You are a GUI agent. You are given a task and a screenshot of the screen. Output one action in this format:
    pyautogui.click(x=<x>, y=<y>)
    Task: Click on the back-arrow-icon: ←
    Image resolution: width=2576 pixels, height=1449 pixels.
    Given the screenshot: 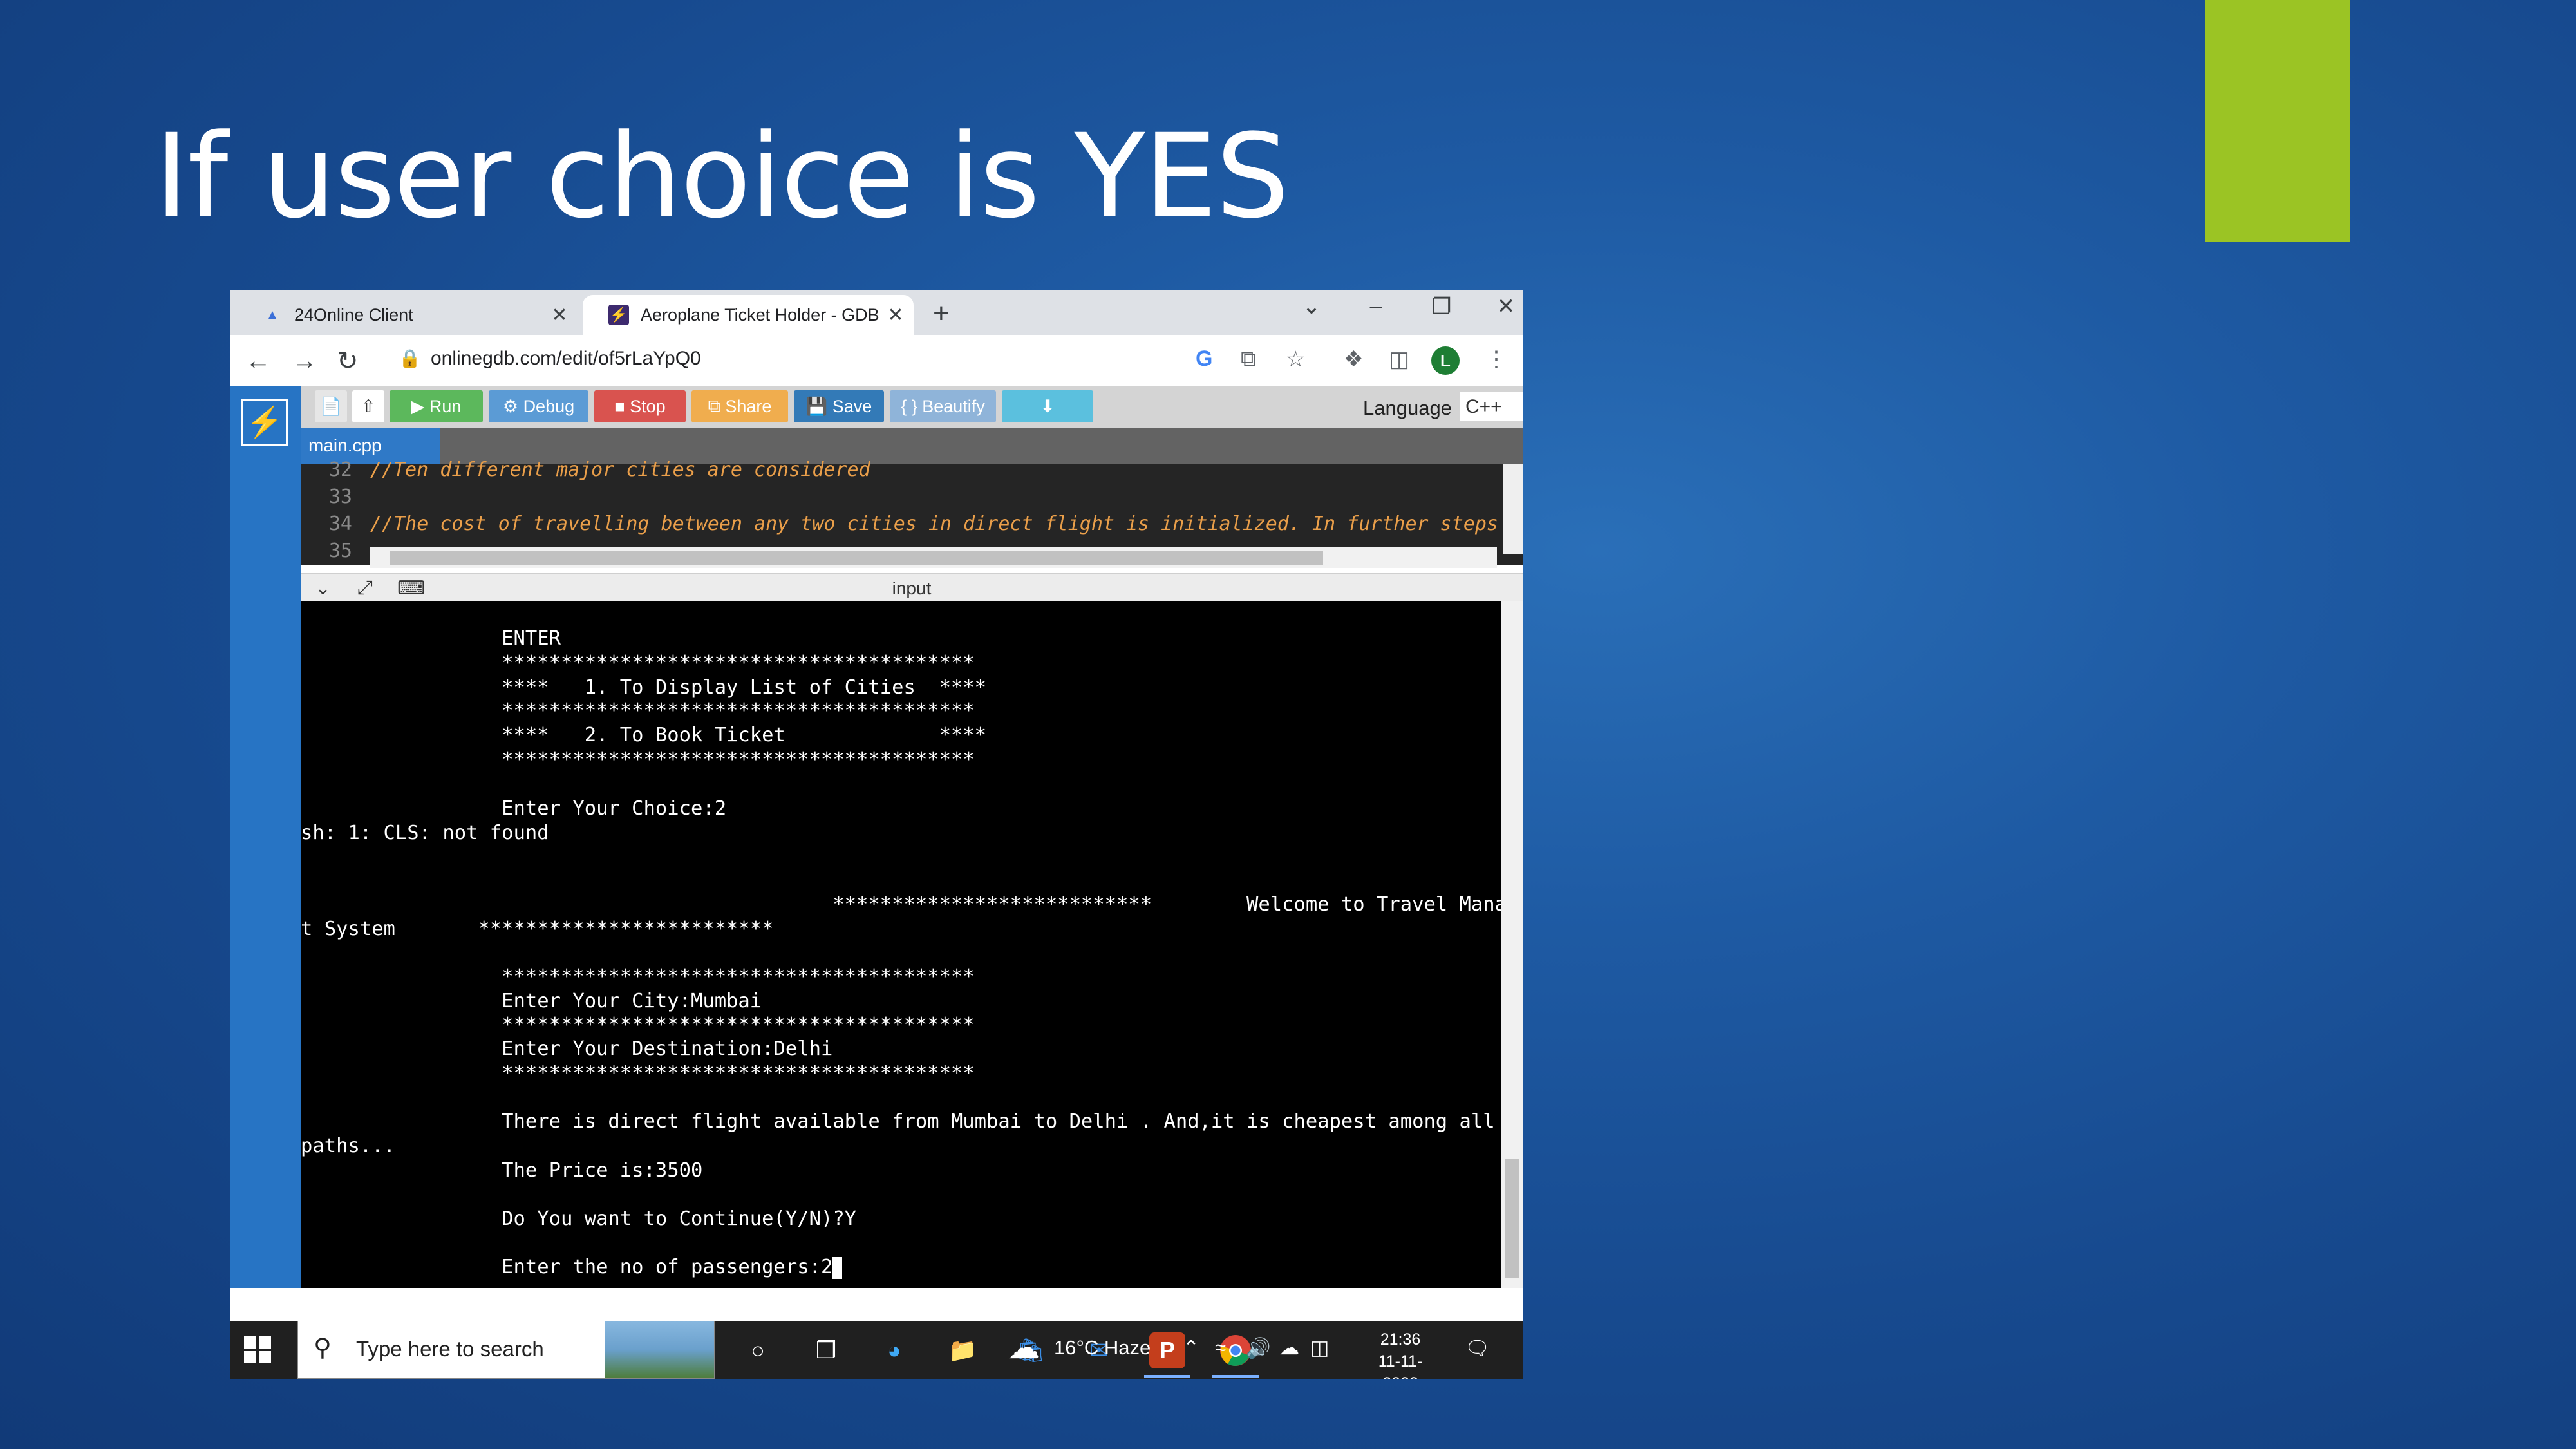 What is the action you would take?
    pyautogui.click(x=258, y=361)
    